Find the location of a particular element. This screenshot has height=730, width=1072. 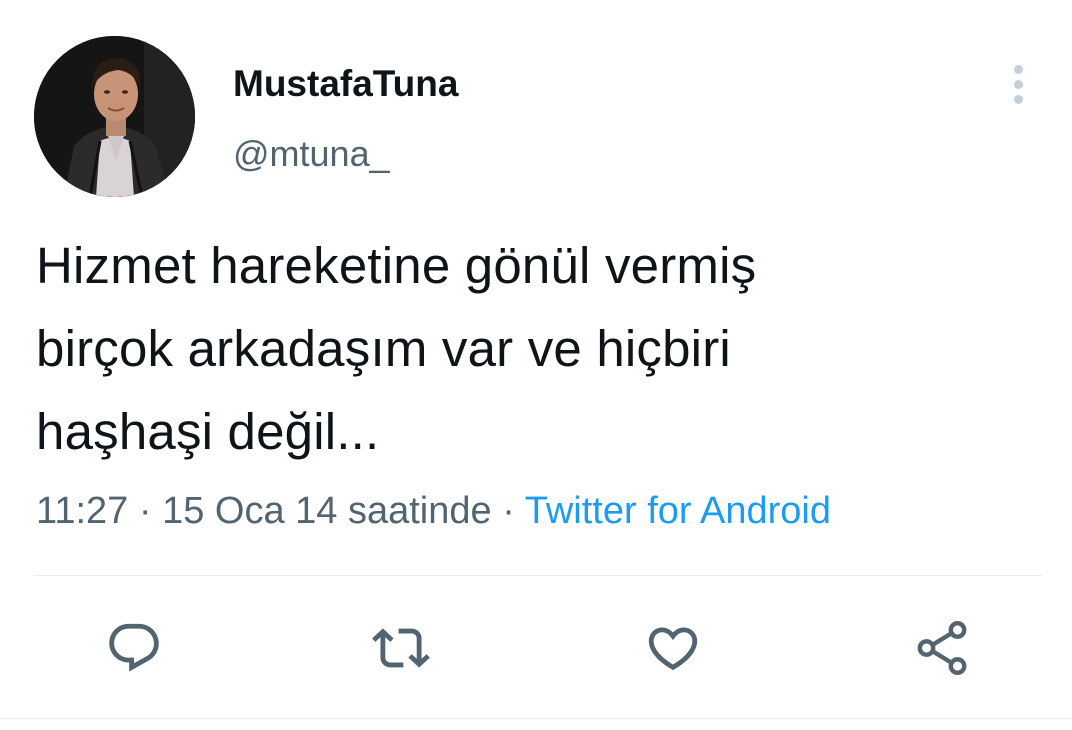

avatar is located at coordinates (114, 116).